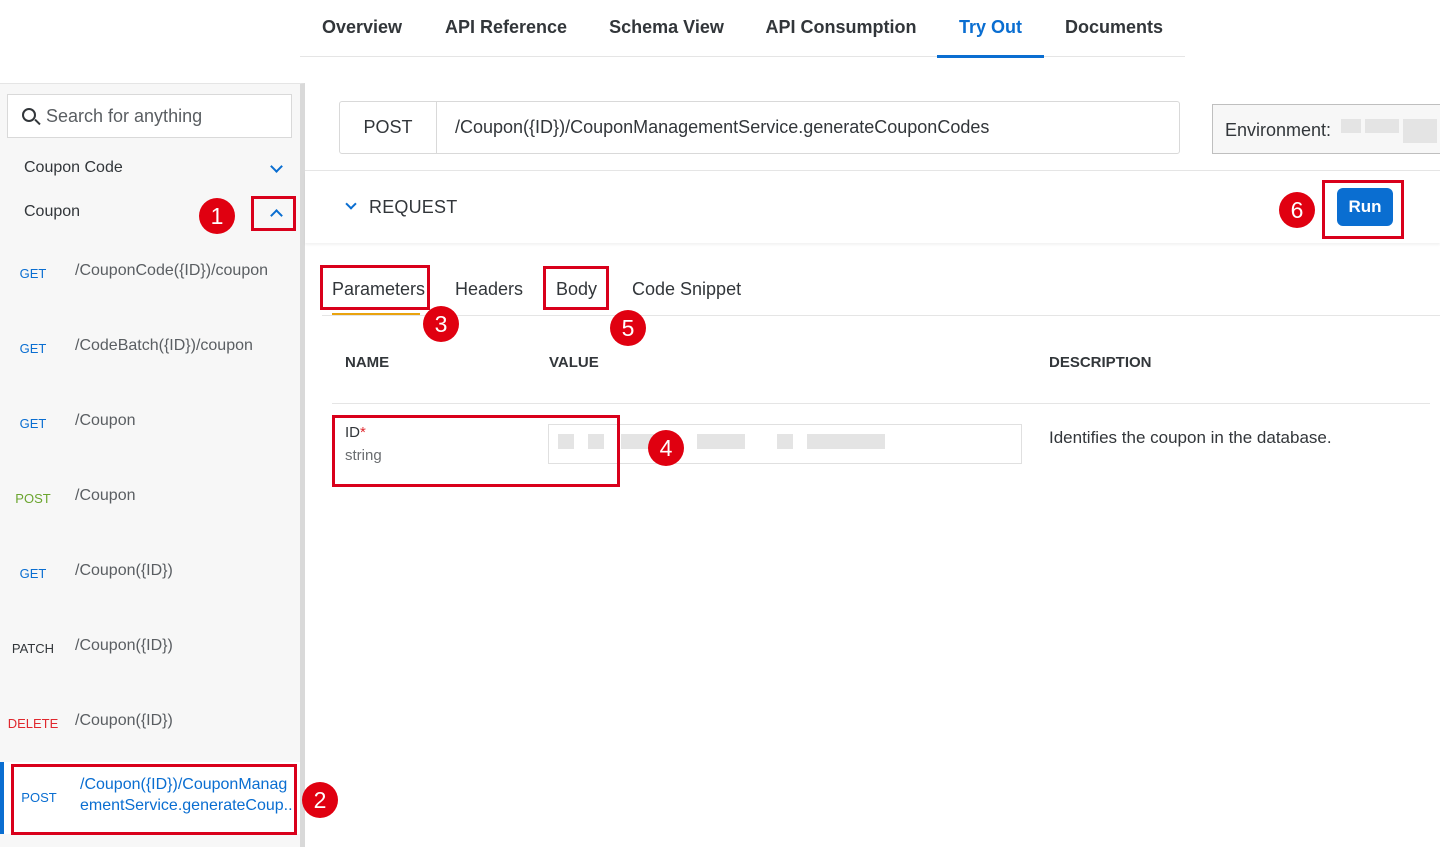 The image size is (1440, 847). What do you see at coordinates (164, 345) in the screenshot?
I see `endpoint-path: /CodeBatch({ID})/coupon` at bounding box center [164, 345].